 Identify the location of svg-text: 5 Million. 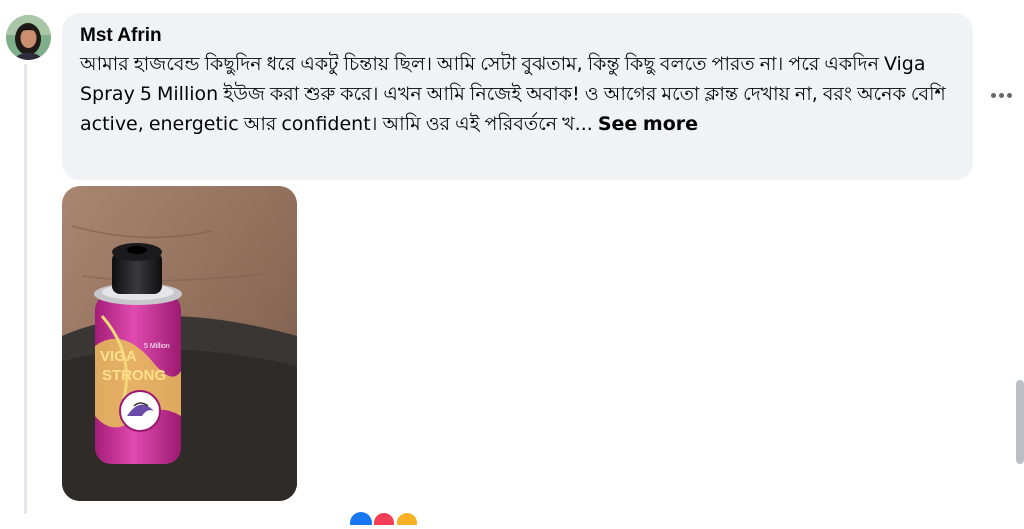
(157, 346).